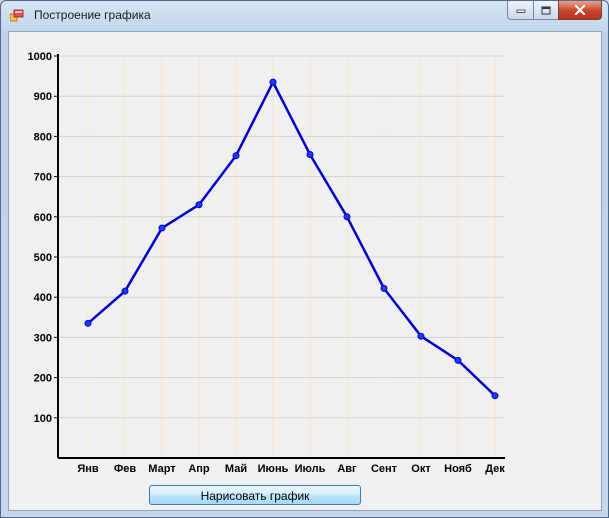  What do you see at coordinates (255, 495) in the screenshot?
I see `draw-chart-button: Нарисовать график` at bounding box center [255, 495].